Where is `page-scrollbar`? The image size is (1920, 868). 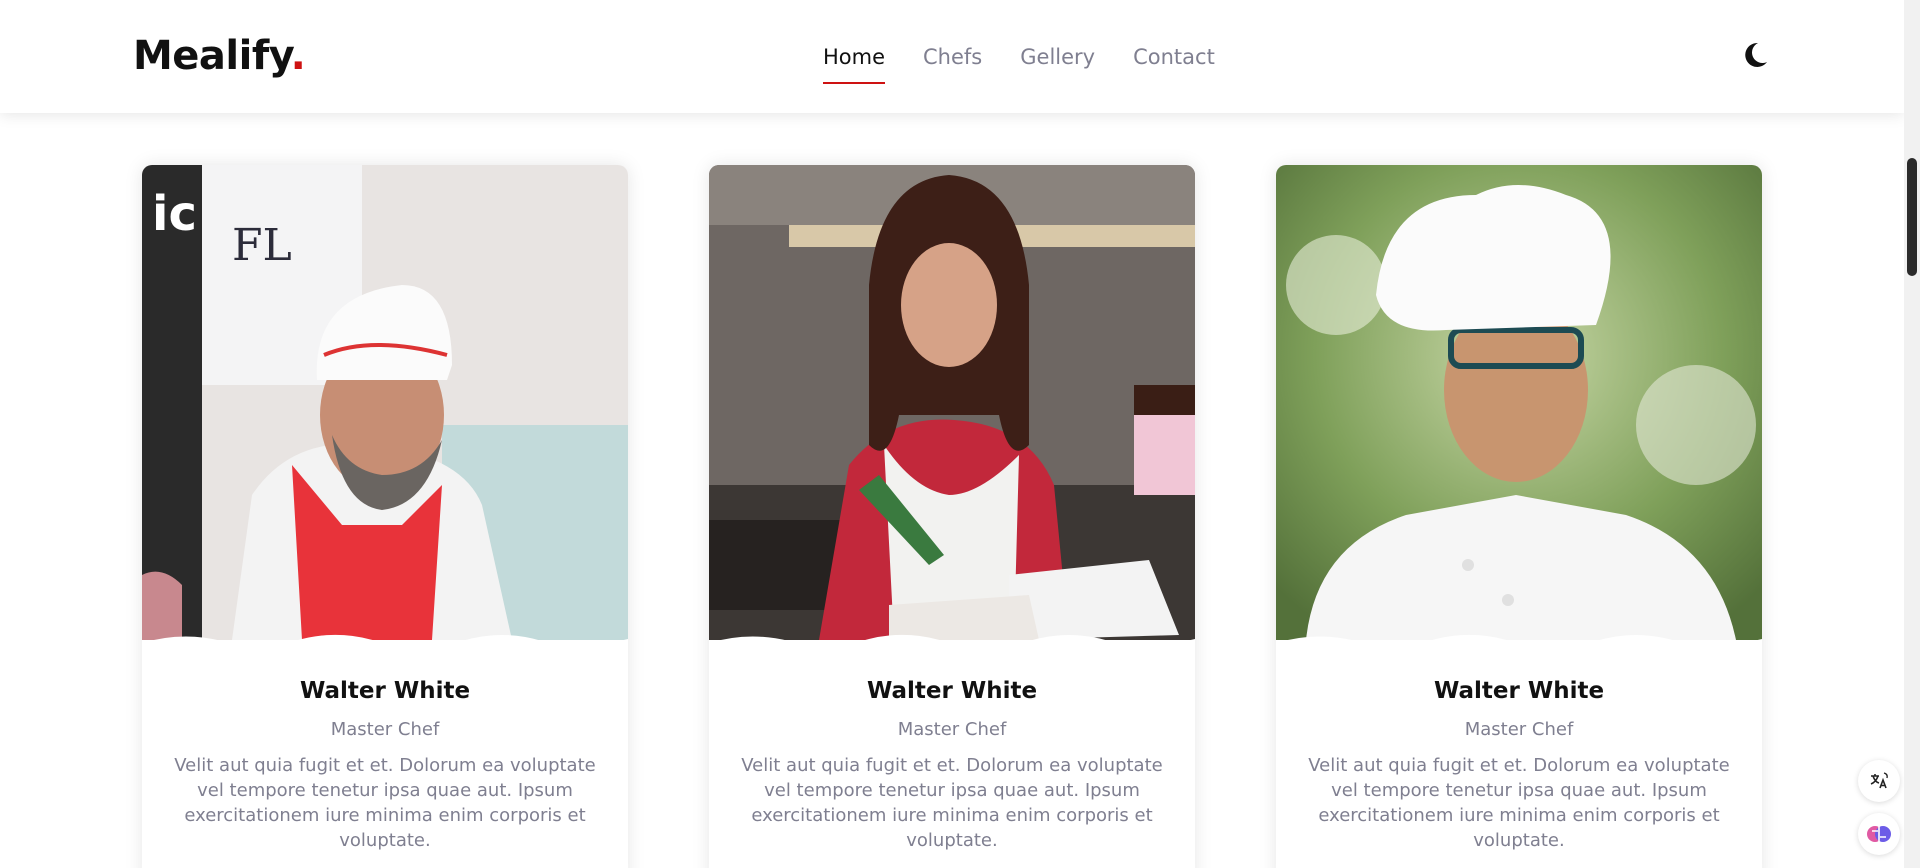
page-scrollbar is located at coordinates (1912, 434).